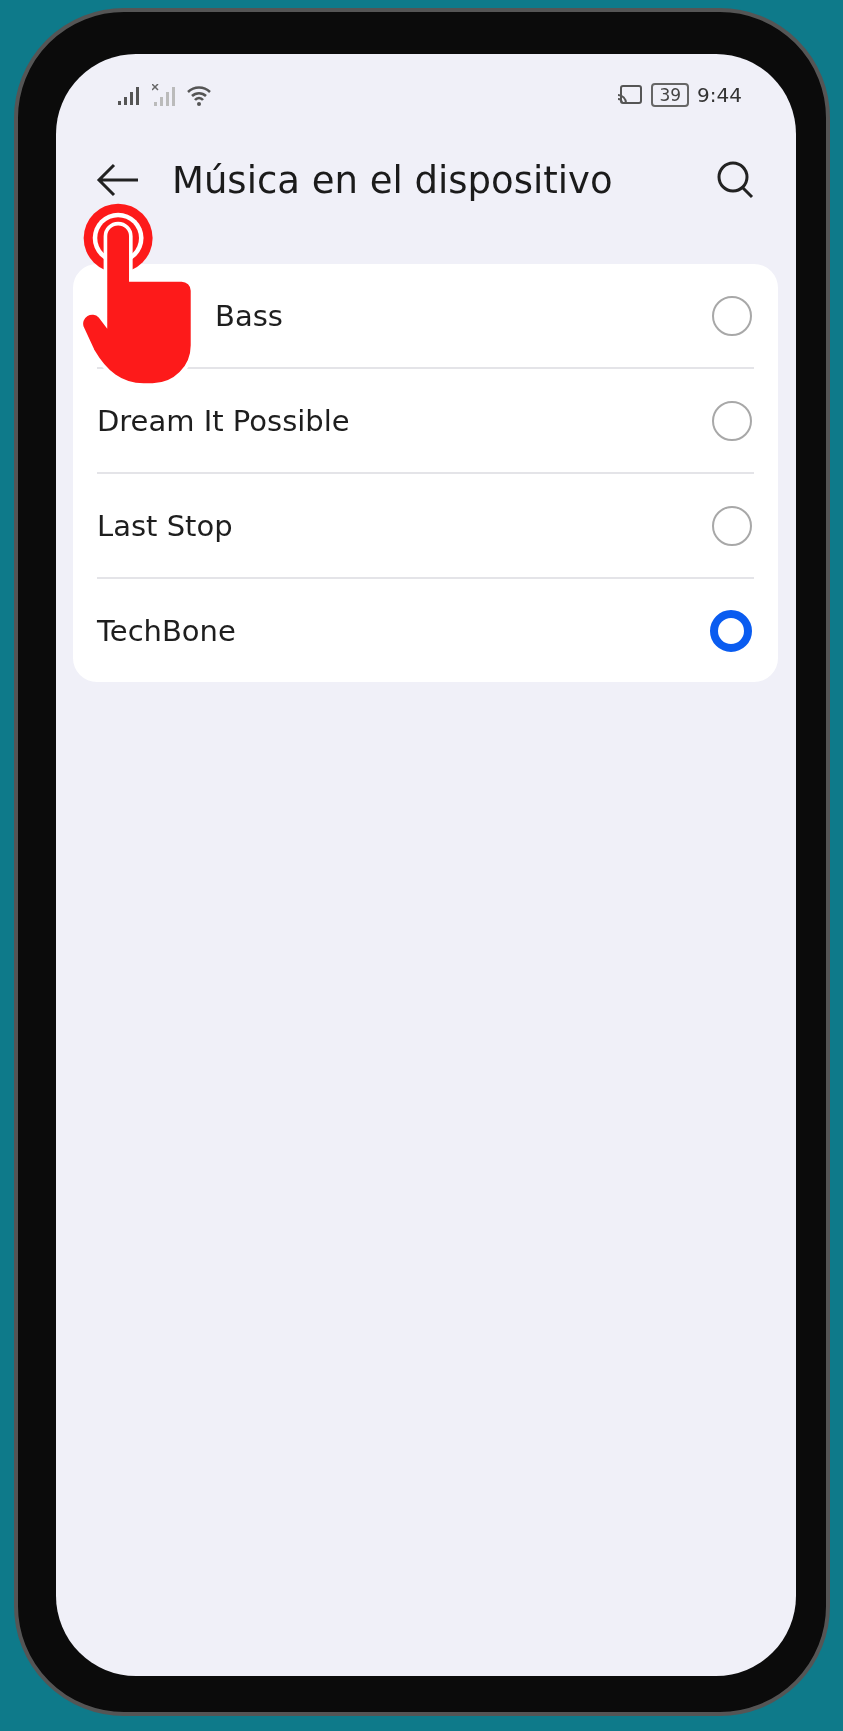 The image size is (843, 1731). What do you see at coordinates (118, 180) in the screenshot?
I see `back-button` at bounding box center [118, 180].